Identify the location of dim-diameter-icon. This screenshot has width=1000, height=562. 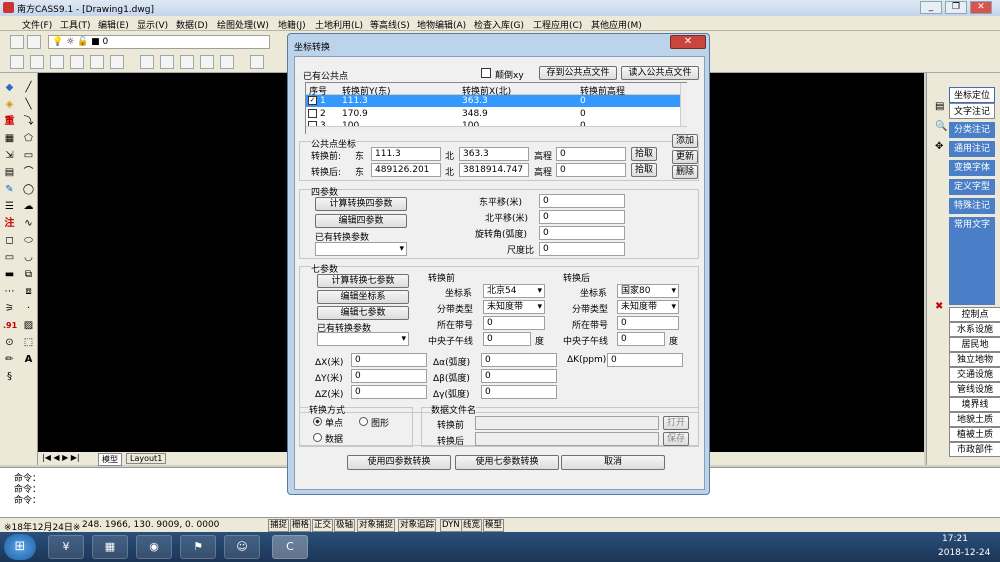
(117, 62).